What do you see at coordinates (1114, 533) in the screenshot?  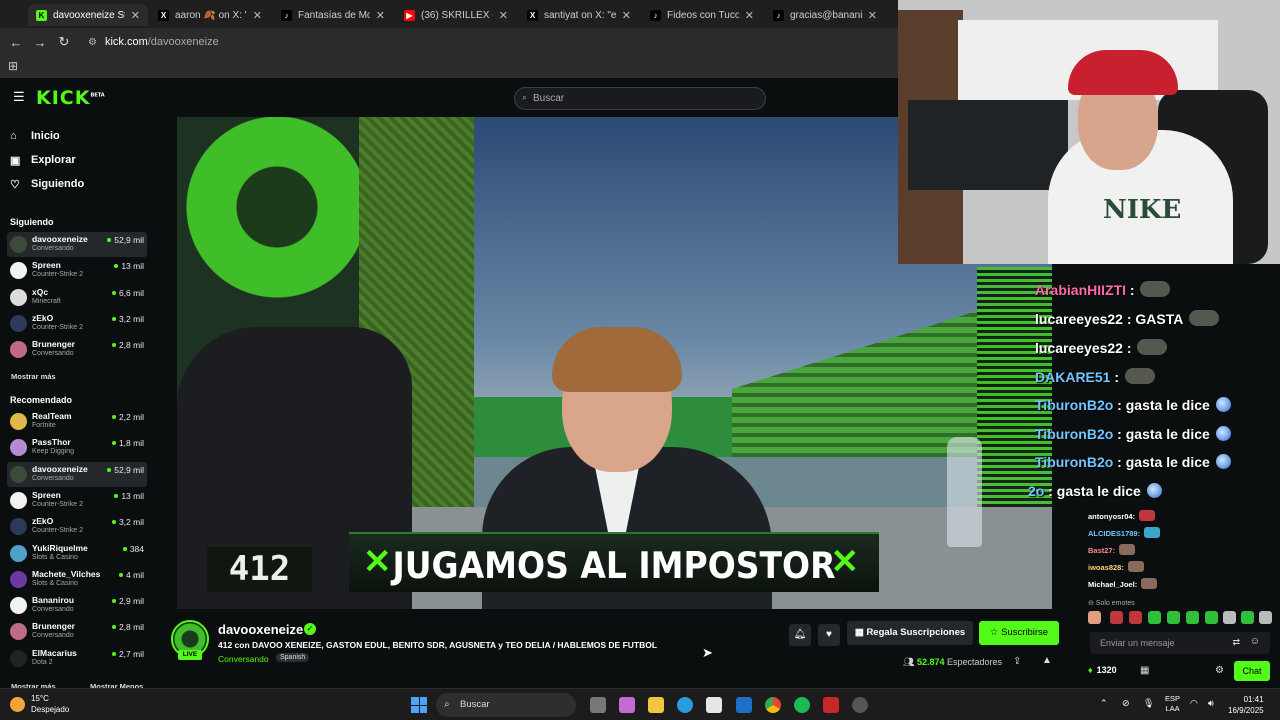 I see `chat-username: ALCIDES1789:` at bounding box center [1114, 533].